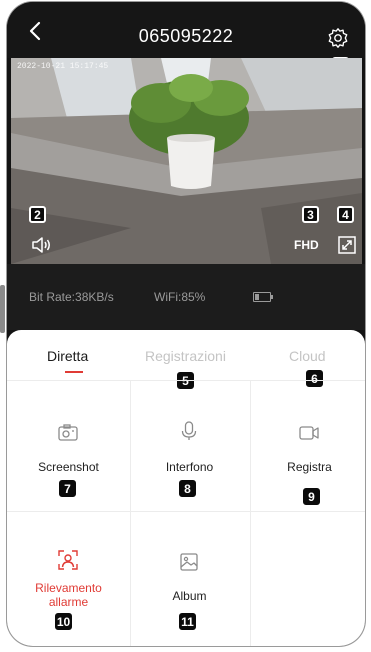 The image size is (371, 652). What do you see at coordinates (263, 297) in the screenshot?
I see `battery-icon` at bounding box center [263, 297].